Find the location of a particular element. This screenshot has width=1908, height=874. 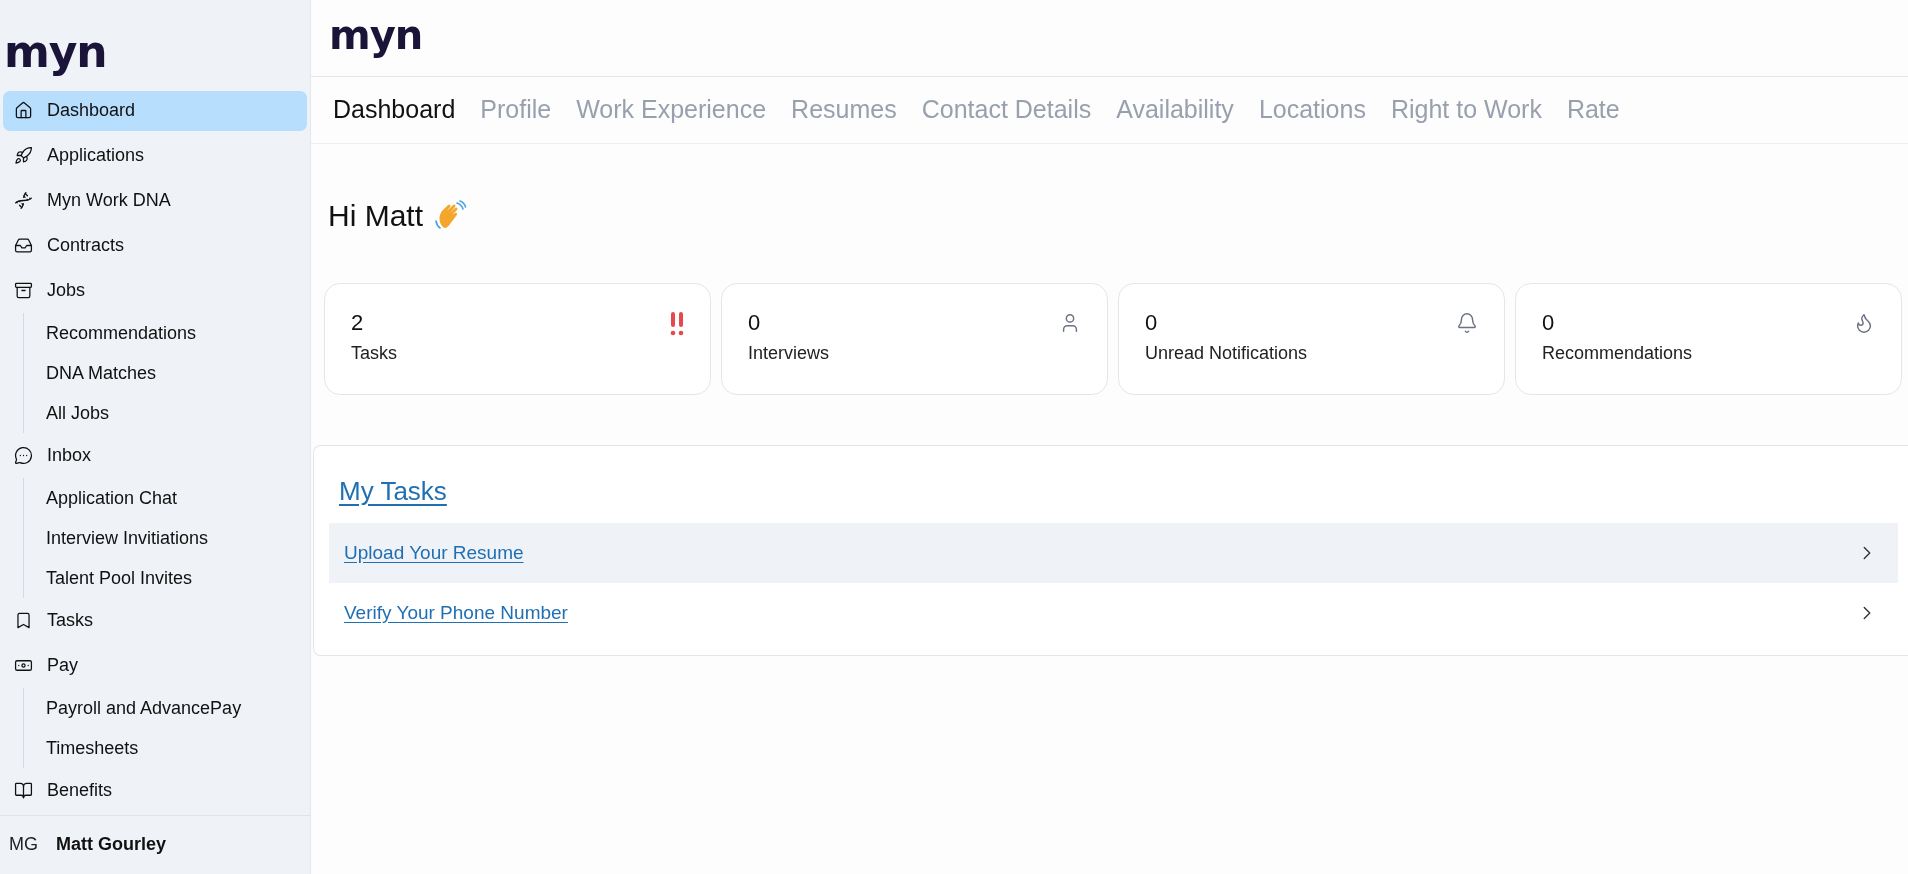

stat-card: 2 Tasks is located at coordinates (517, 339).